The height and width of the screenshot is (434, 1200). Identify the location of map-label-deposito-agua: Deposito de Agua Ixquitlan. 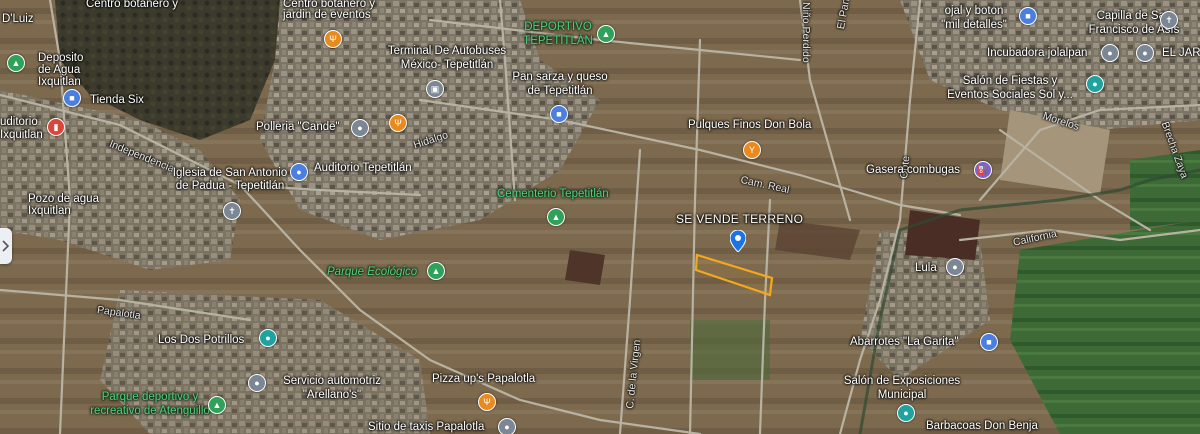
(60, 70).